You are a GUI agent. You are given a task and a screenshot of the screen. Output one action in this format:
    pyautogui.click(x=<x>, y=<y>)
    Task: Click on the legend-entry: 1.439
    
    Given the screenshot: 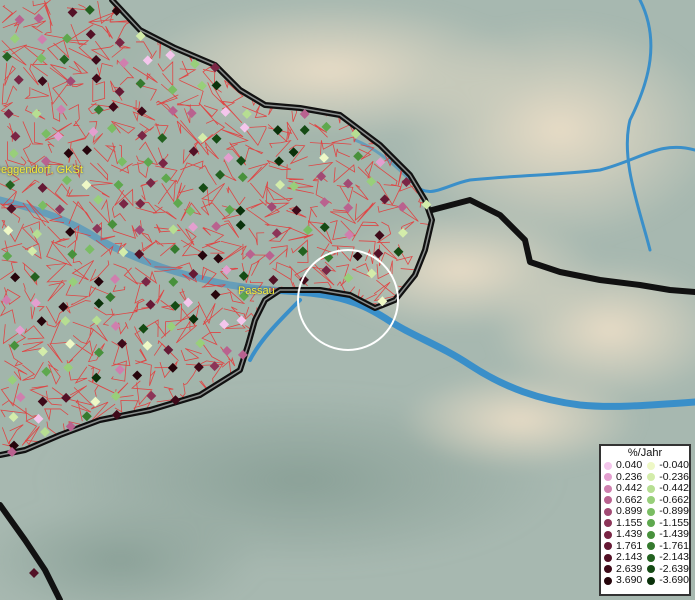 What is the action you would take?
    pyautogui.click(x=622, y=535)
    